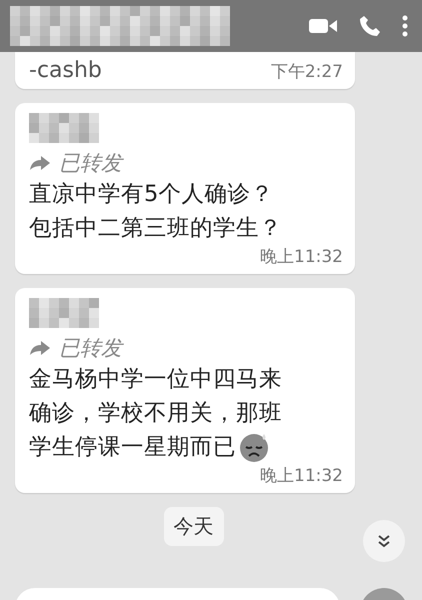 The image size is (422, 600). I want to click on message-text: 确诊，学校不用关，那班, so click(155, 413).